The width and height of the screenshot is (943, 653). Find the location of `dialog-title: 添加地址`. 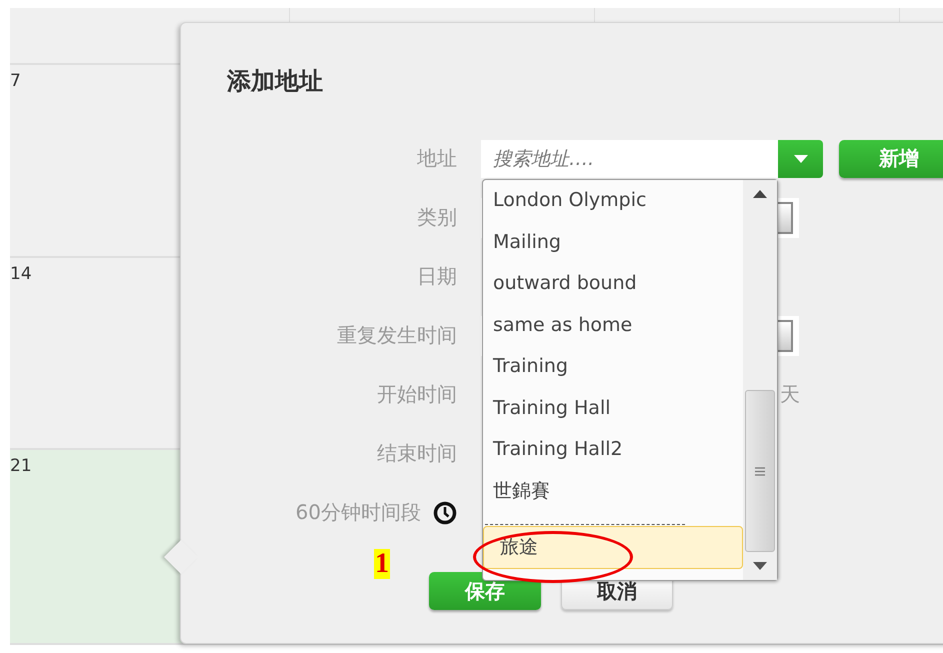

dialog-title: 添加地址 is located at coordinates (275, 81).